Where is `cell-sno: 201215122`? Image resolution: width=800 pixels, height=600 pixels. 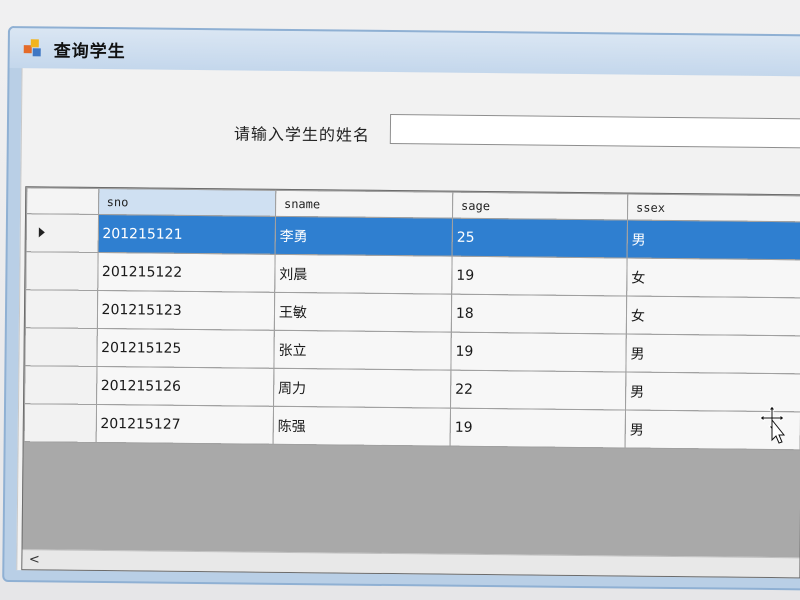
cell-sno: 201215122 is located at coordinates (186, 272).